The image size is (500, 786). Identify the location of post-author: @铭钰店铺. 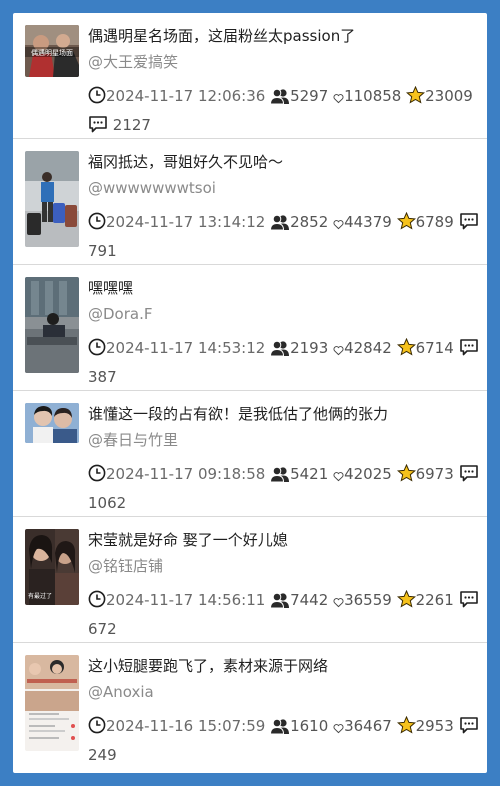
(125, 566).